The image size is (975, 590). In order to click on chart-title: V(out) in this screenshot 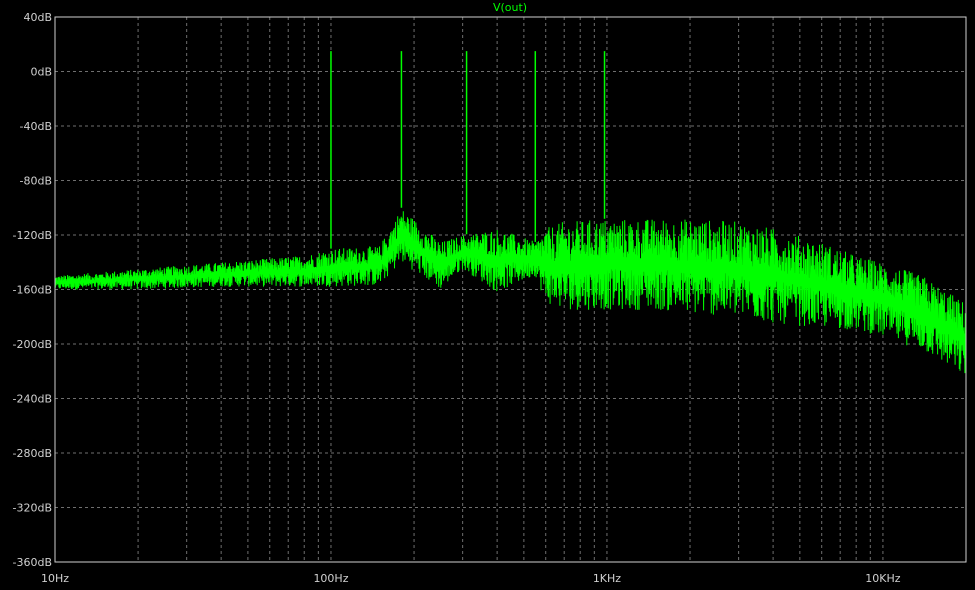, I will do `click(510, 7)`.